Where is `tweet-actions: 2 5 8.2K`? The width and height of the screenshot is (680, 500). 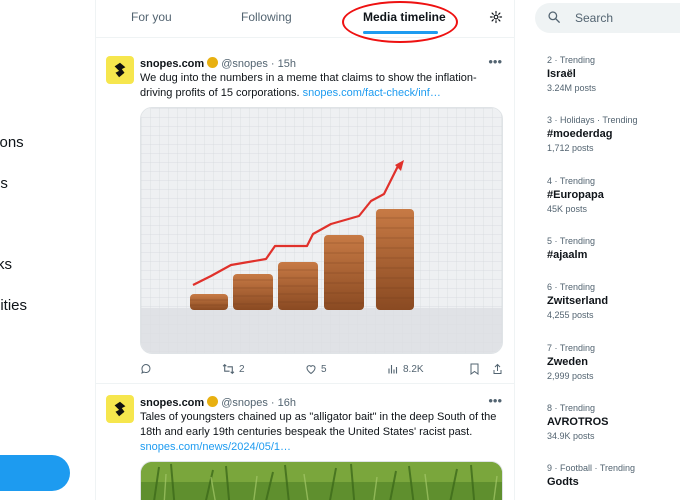 tweet-actions: 2 5 8.2K is located at coordinates (321, 371).